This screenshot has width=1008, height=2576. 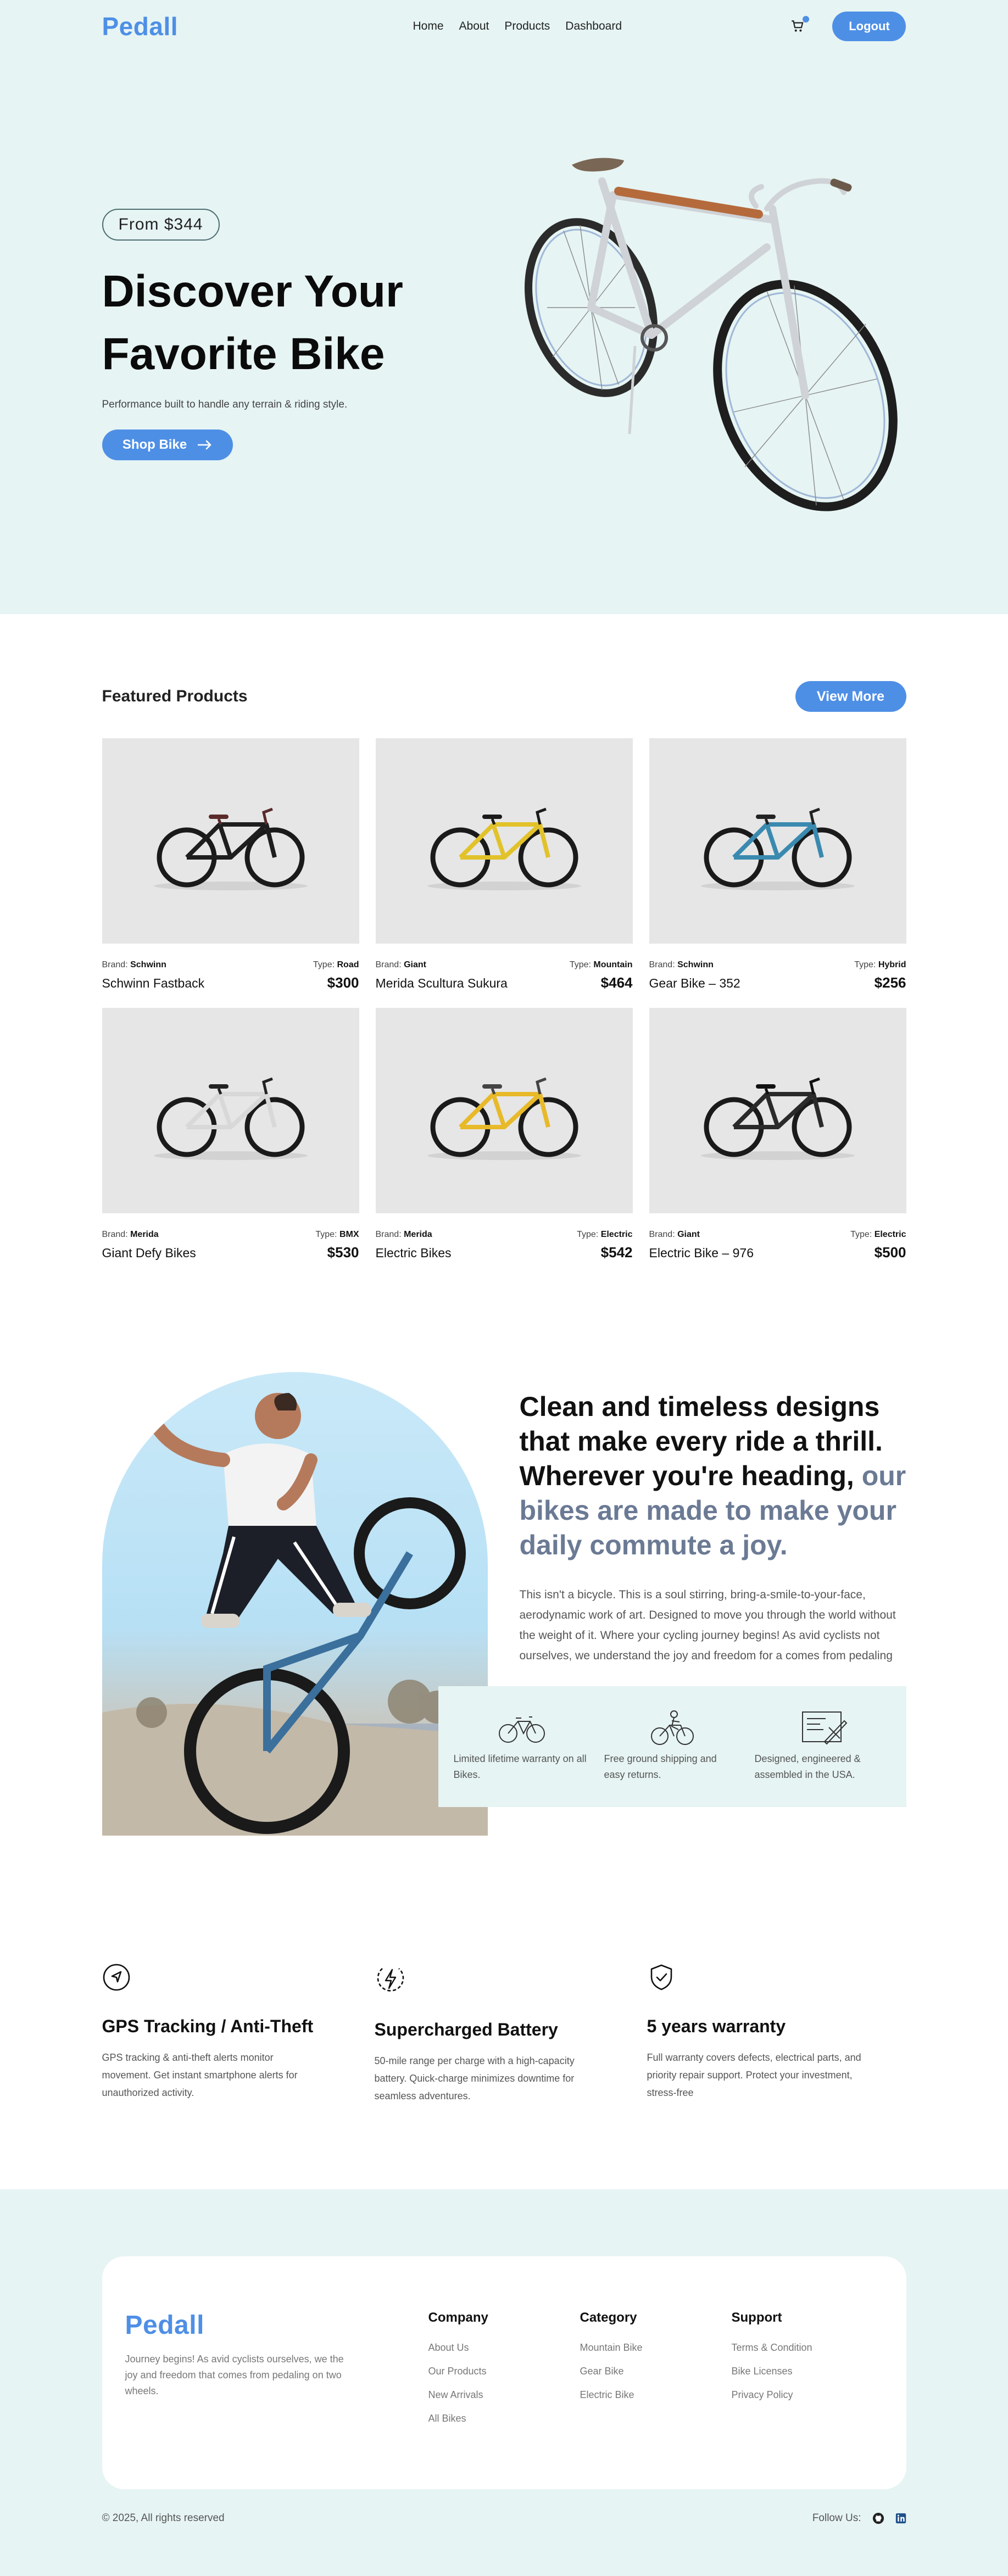 What do you see at coordinates (504, 2348) in the screenshot?
I see `footer-link-about-us: About Us` at bounding box center [504, 2348].